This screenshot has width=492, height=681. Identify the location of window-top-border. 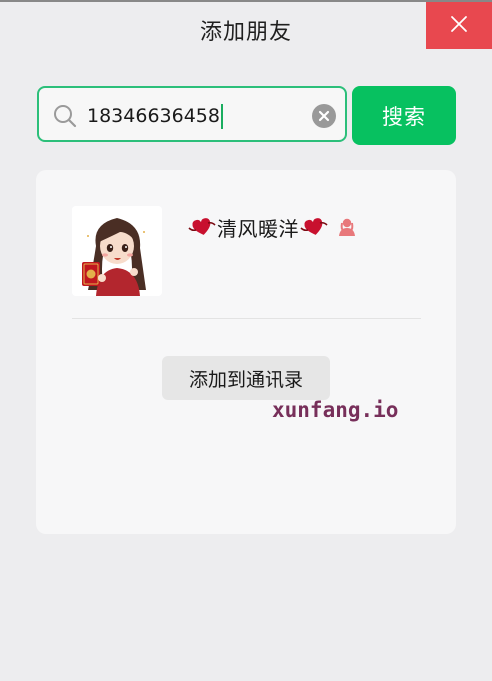
(246, 1).